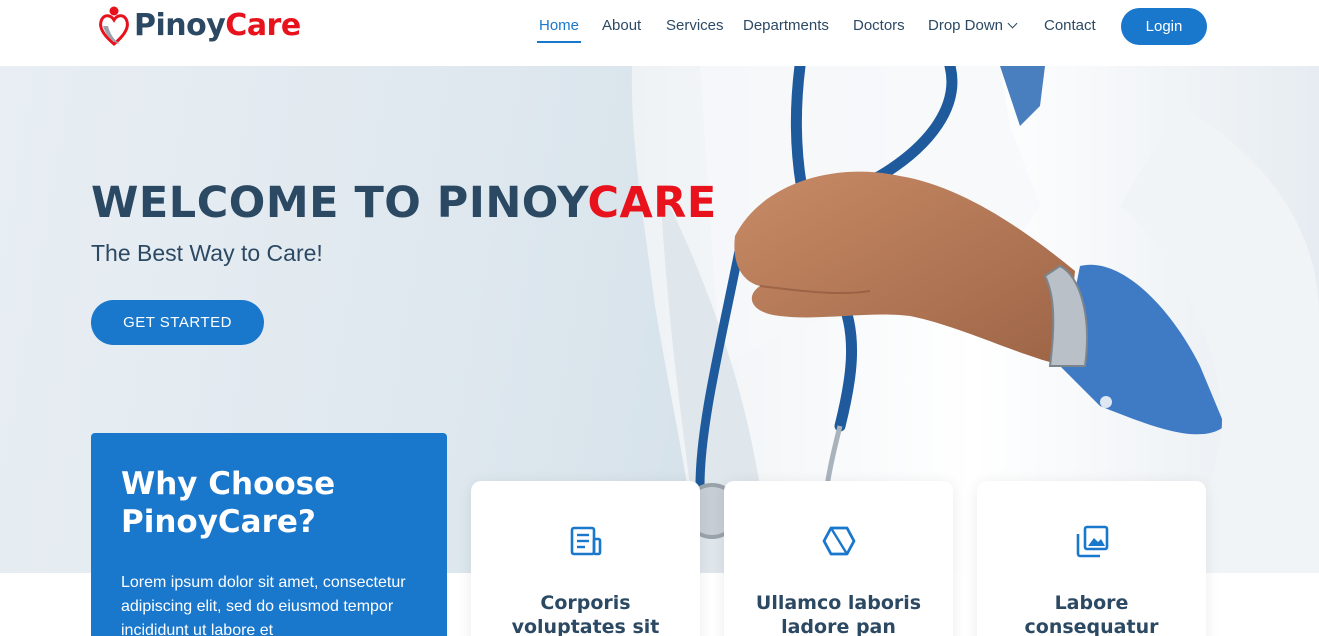  I want to click on feature-card-title: Ullamco laboris ladore pan, so click(838, 614).